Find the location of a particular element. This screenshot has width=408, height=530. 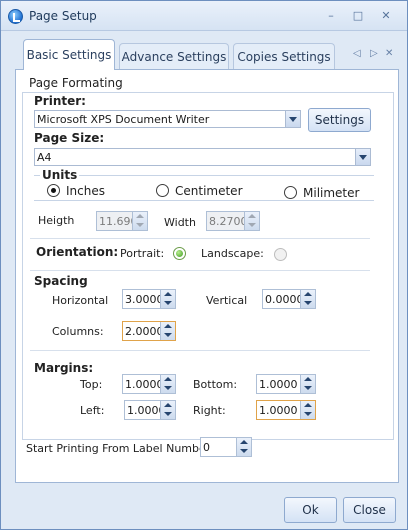

columns-stepper: 2.0000 is located at coordinates (149, 331).